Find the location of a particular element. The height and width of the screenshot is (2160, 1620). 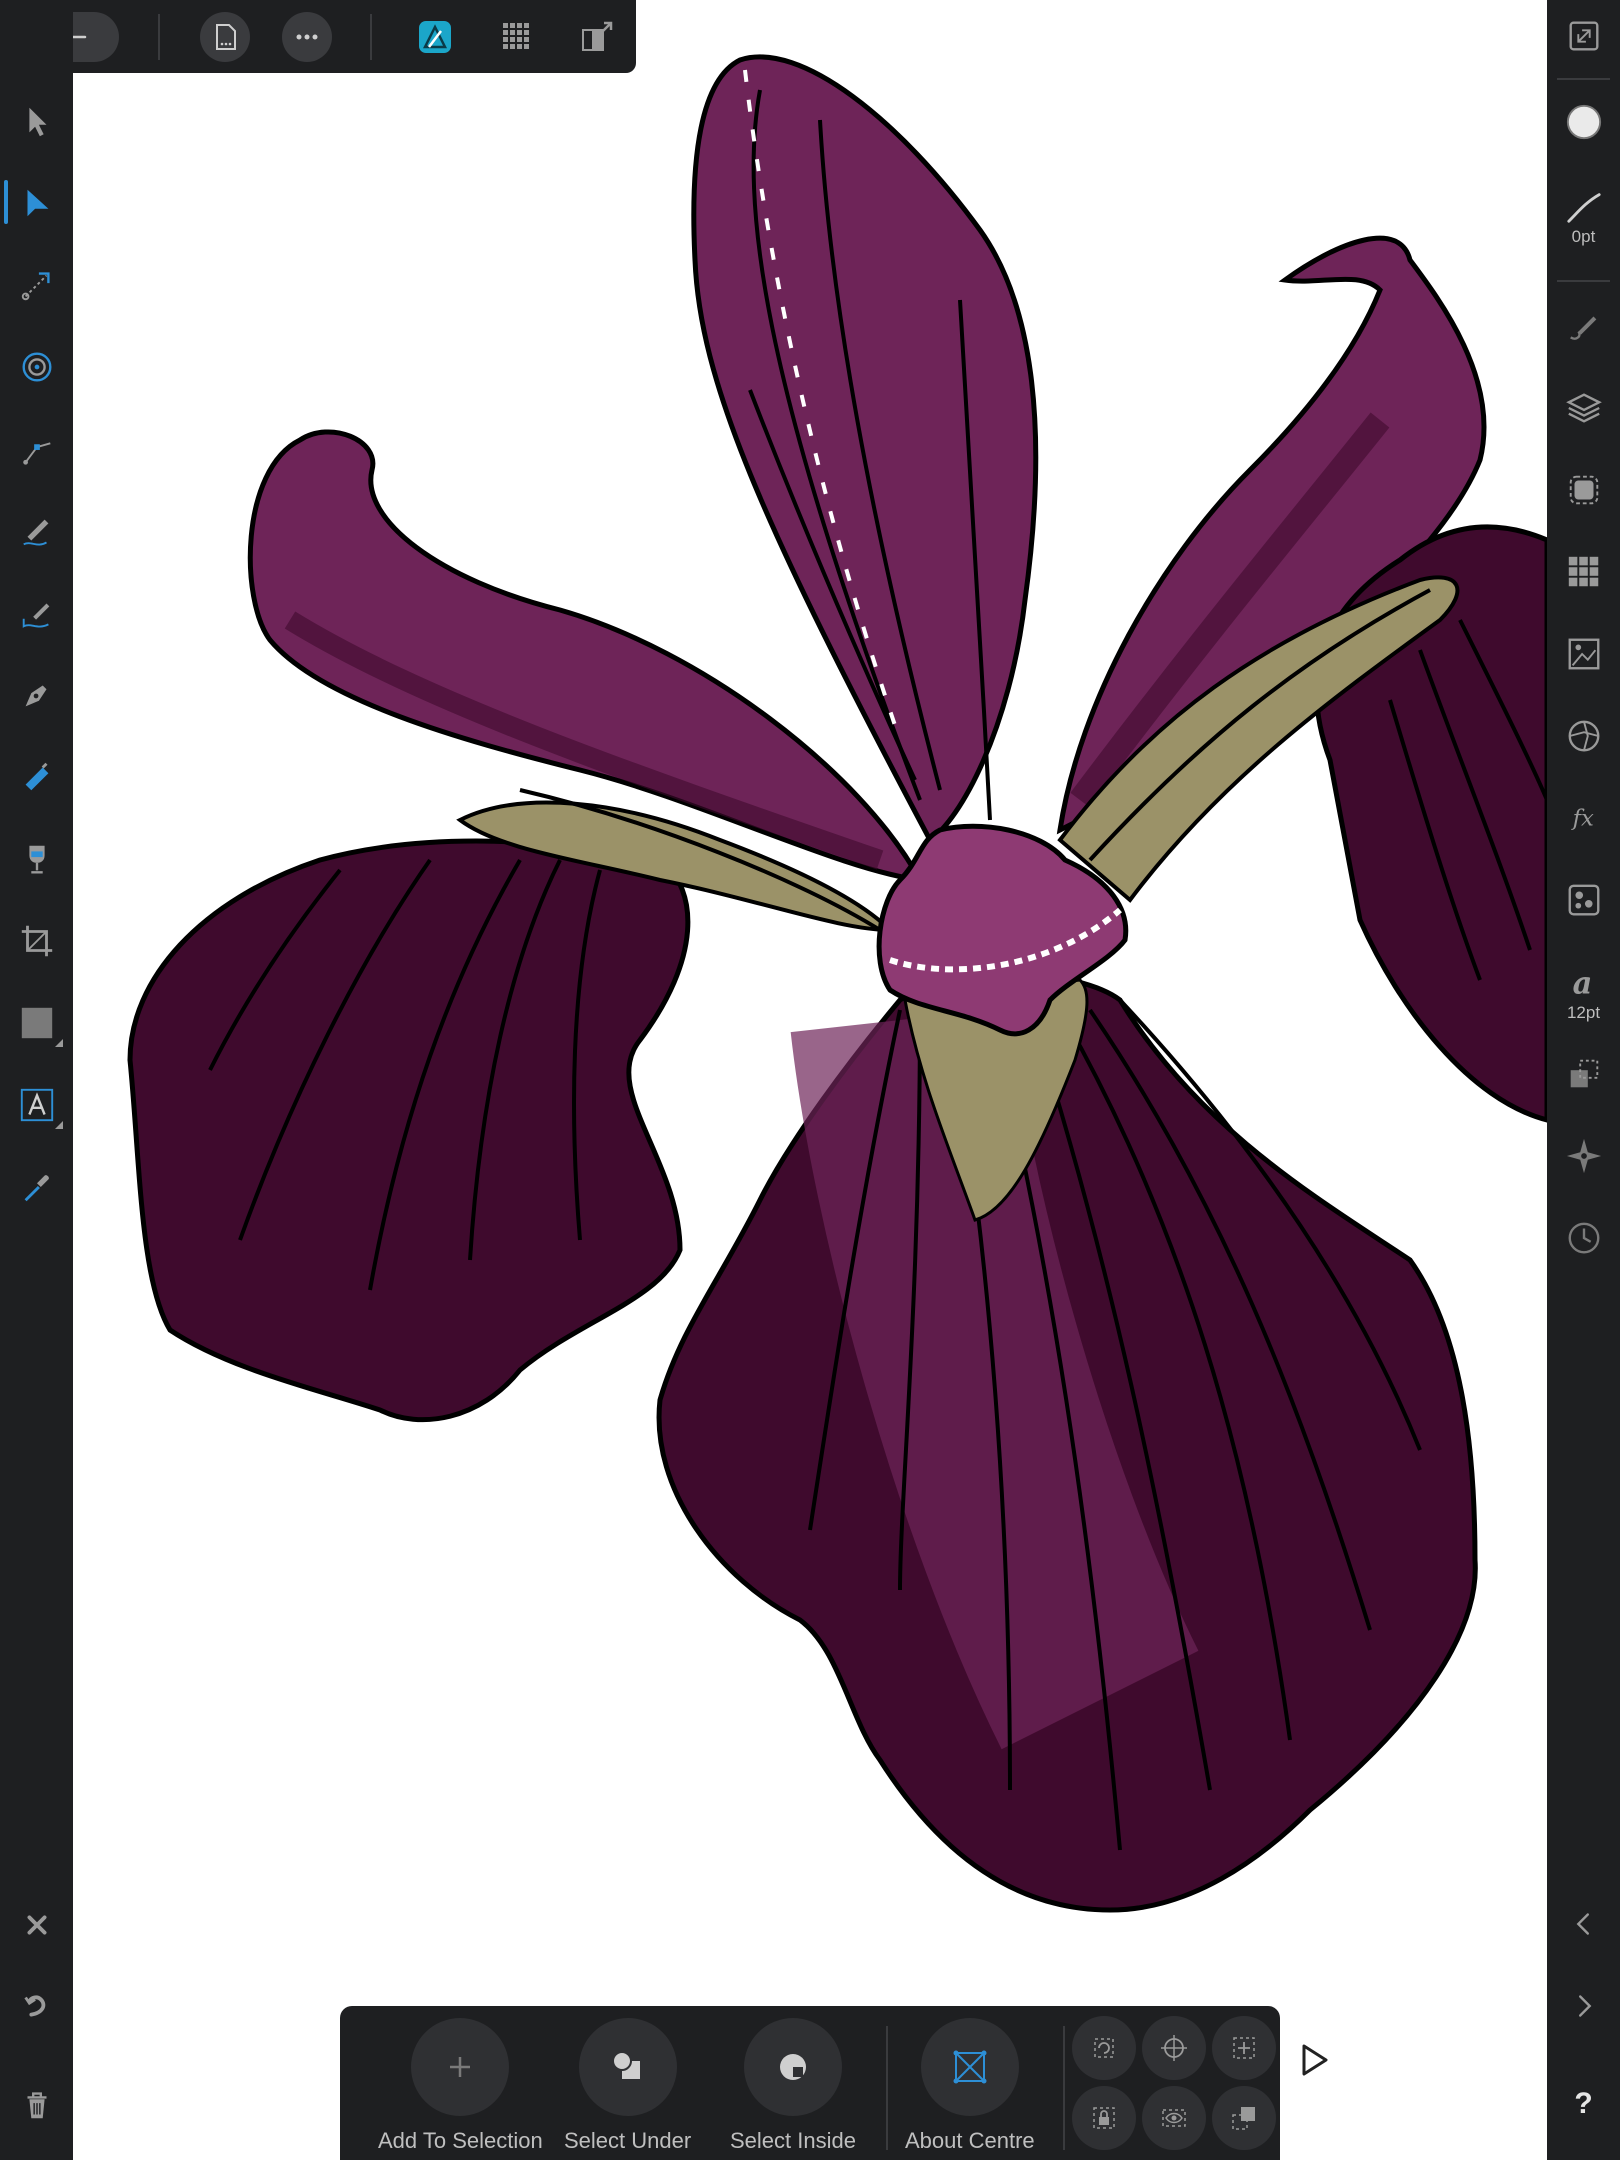

expand-panel-button is located at coordinates (1583, 2006).